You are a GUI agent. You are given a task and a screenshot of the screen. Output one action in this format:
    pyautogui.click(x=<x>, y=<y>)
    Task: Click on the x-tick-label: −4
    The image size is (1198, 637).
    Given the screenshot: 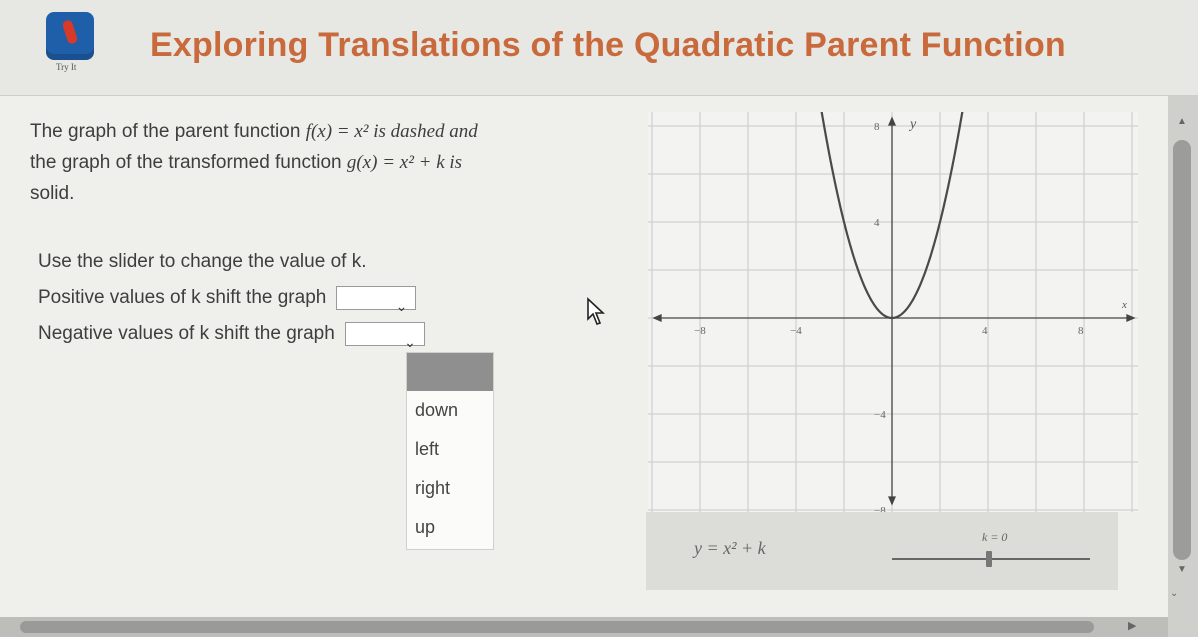 What is the action you would take?
    pyautogui.click(x=796, y=331)
    